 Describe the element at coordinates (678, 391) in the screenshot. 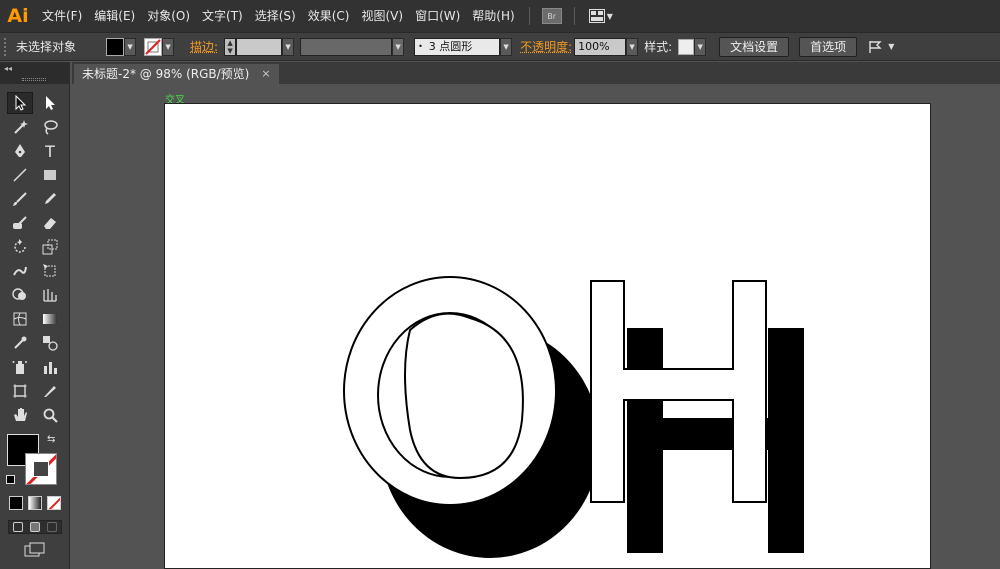

I see `outline-letter-h` at that location.